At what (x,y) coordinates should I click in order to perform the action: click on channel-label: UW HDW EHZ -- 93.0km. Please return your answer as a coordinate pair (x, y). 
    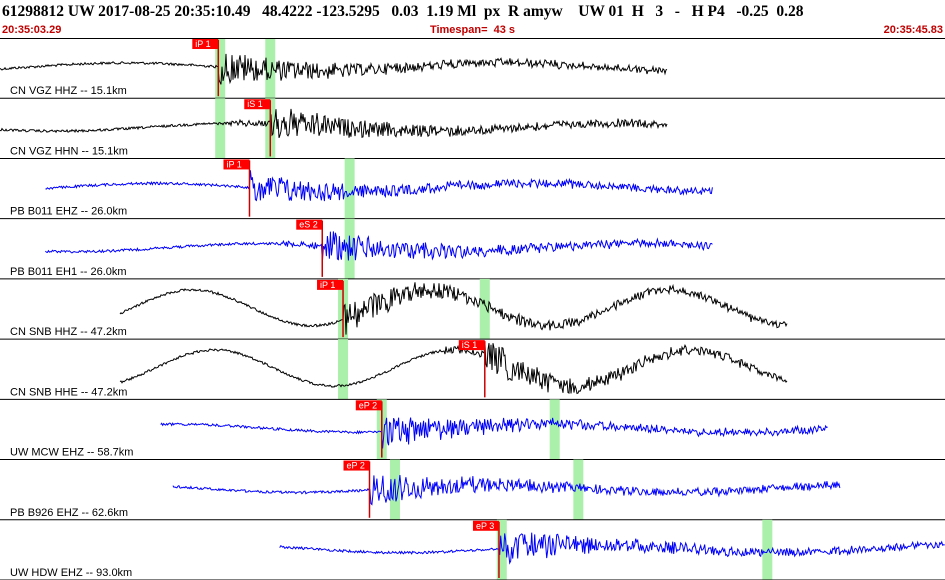
    Looking at the image, I should click on (71, 573).